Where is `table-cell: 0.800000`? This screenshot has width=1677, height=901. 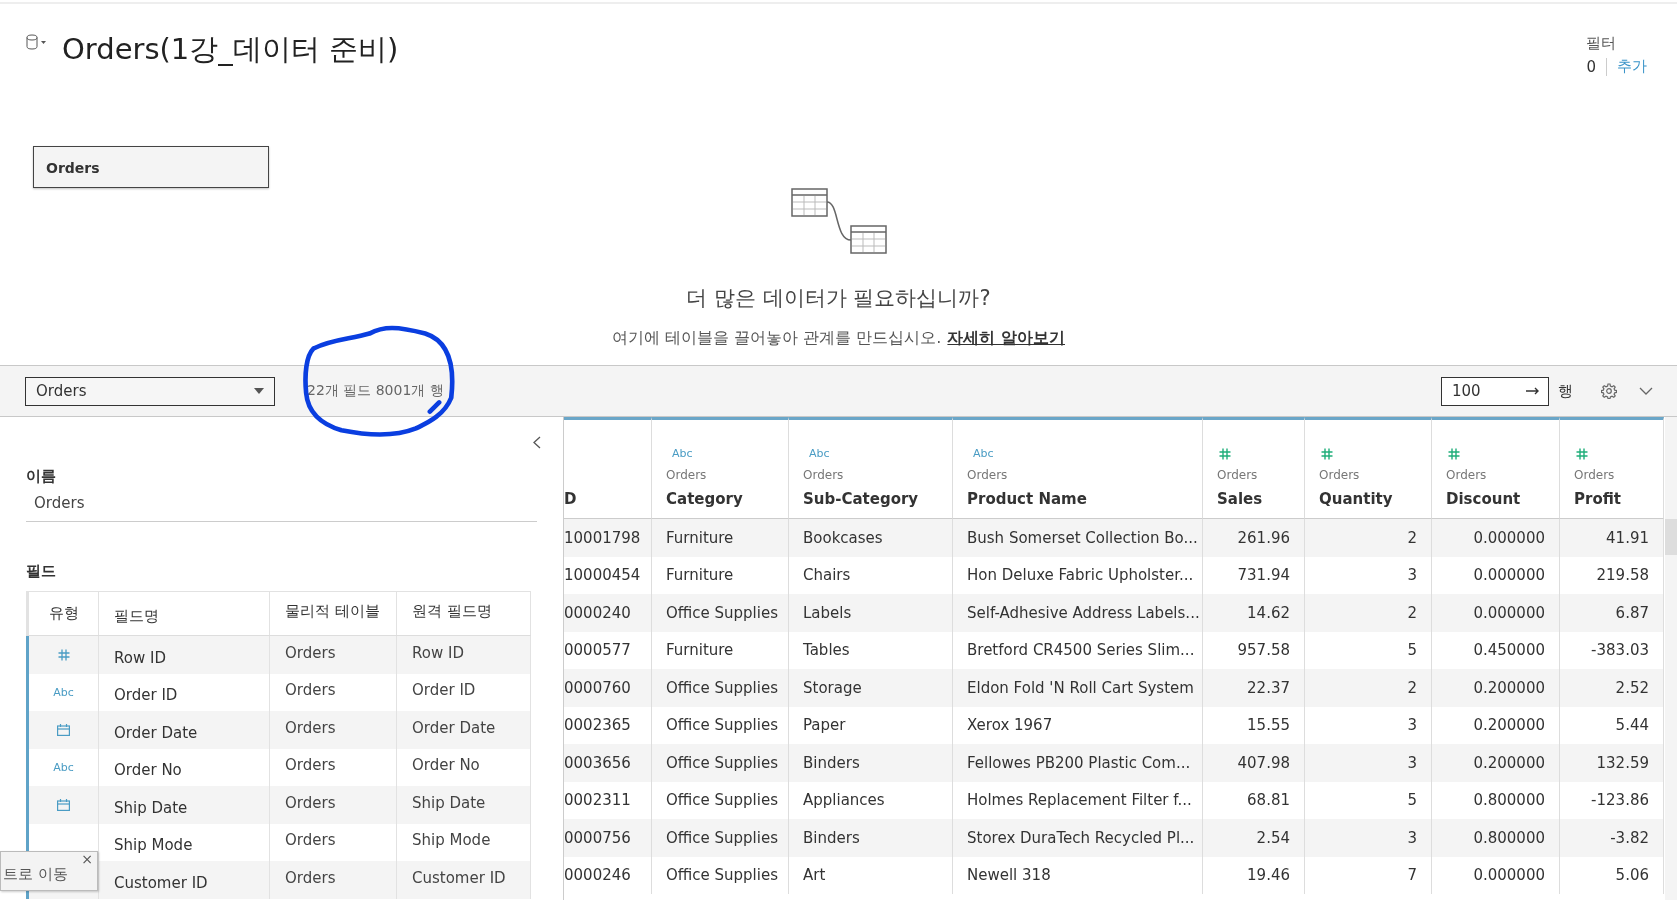 table-cell: 0.800000 is located at coordinates (1509, 837).